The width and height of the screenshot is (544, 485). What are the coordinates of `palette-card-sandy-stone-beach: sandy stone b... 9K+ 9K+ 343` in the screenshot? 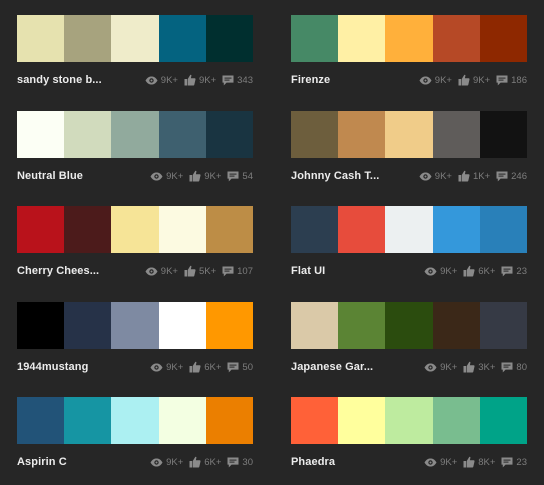 It's located at (135, 59).